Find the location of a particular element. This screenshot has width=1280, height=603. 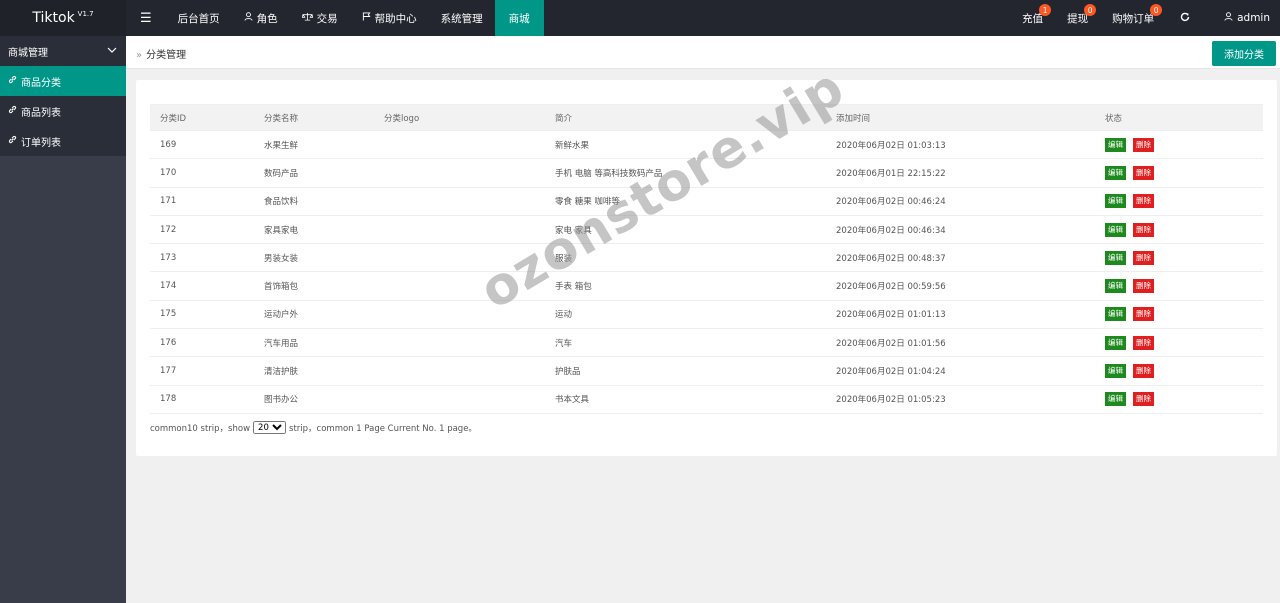

app-name: Tiktok is located at coordinates (53, 18).